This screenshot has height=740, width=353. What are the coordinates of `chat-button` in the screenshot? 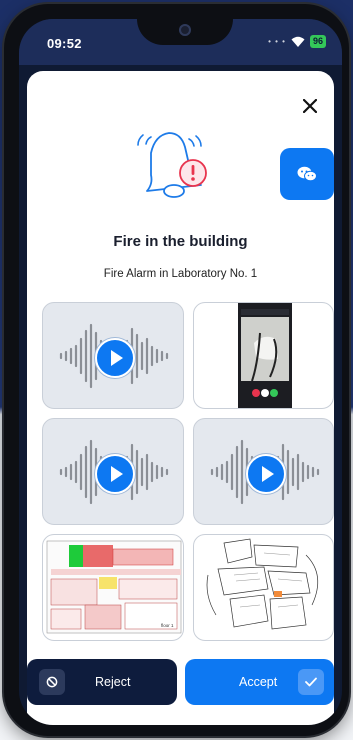 It's located at (307, 174).